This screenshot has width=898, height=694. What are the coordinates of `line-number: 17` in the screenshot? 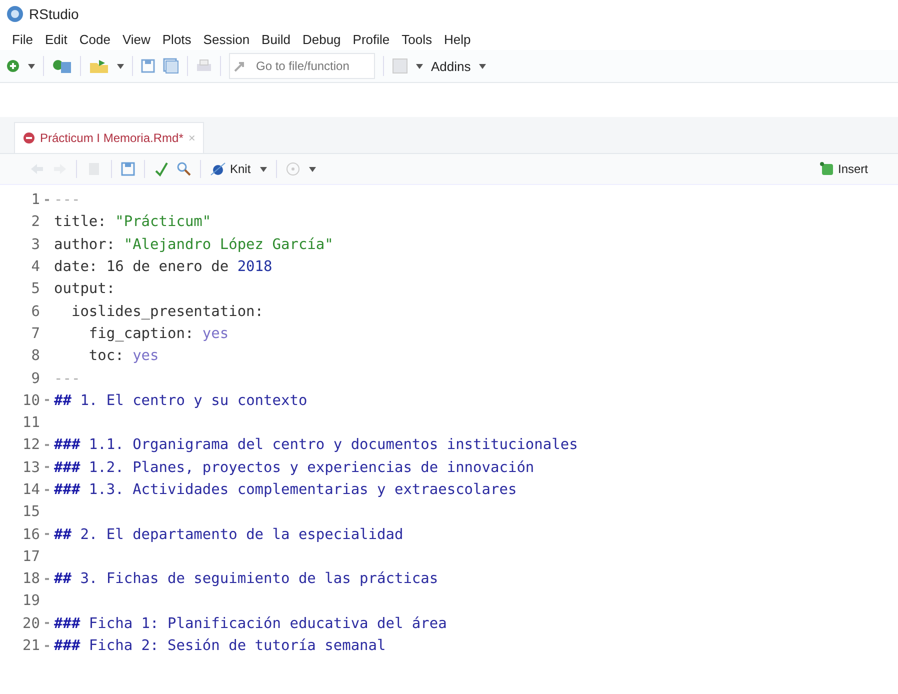 It's located at (31, 556).